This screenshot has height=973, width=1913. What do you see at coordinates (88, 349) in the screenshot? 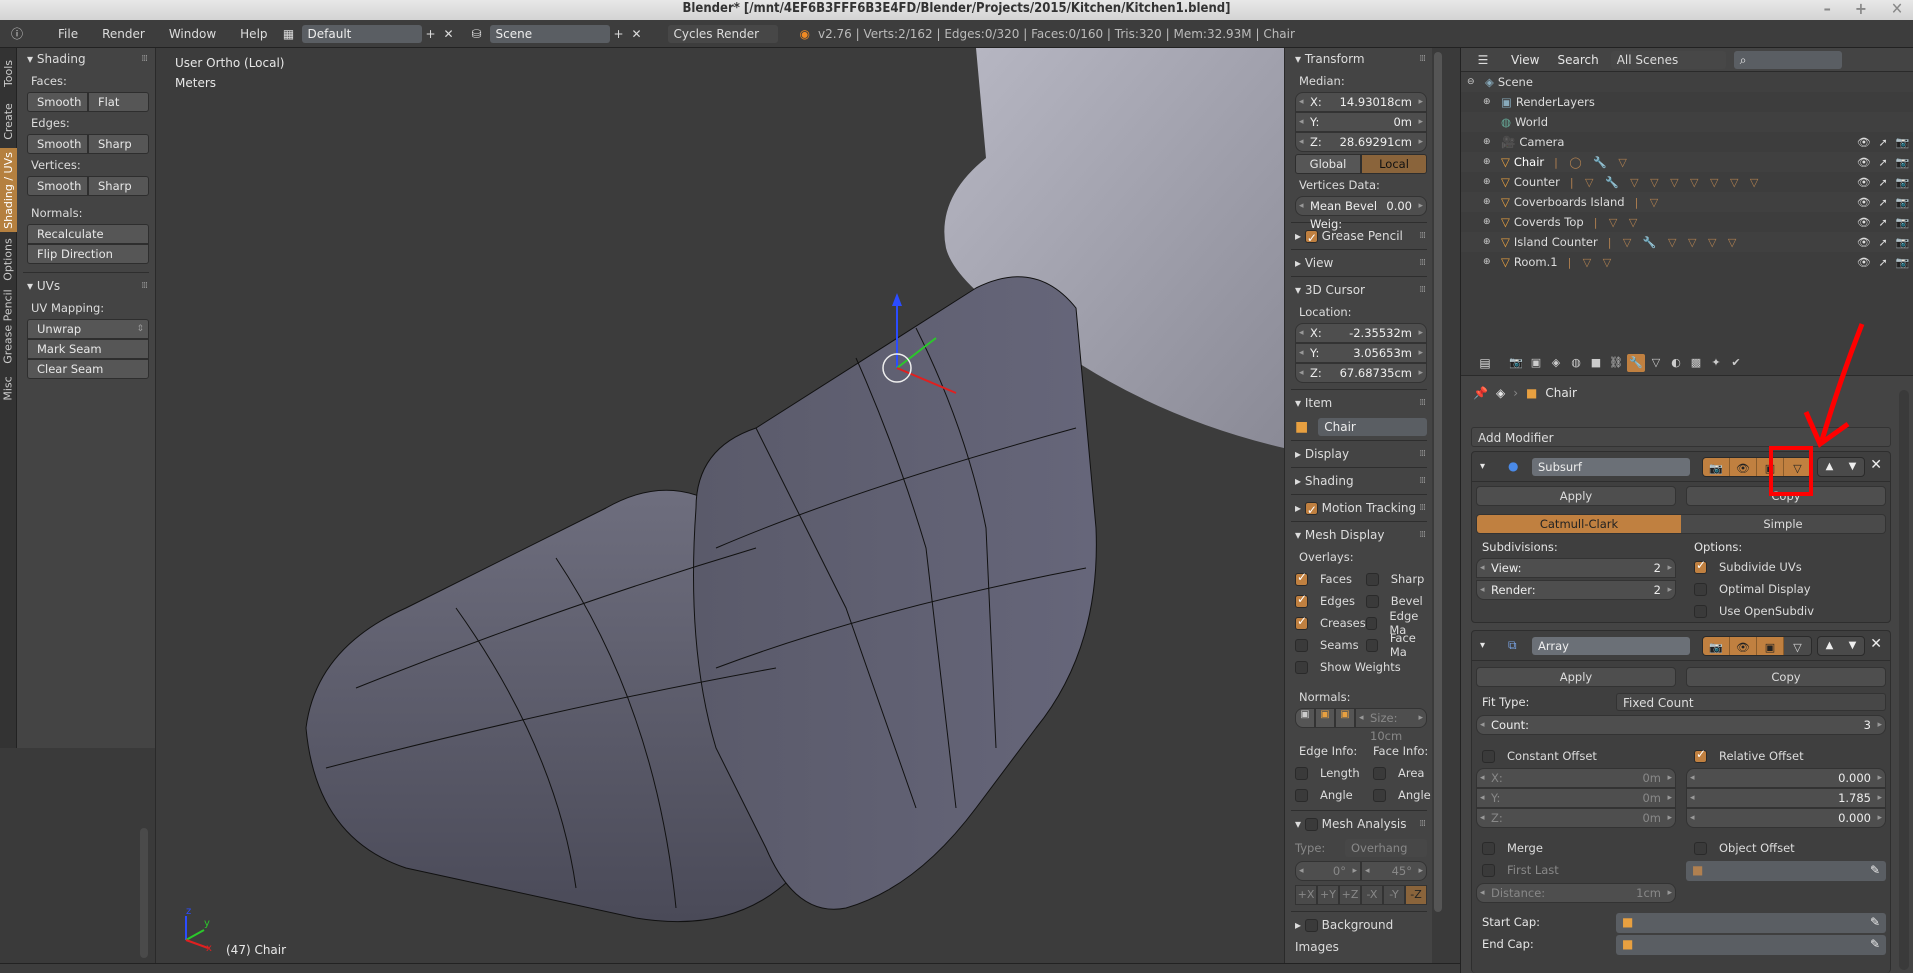
I see `mark-seam-button: Mark Seam` at bounding box center [88, 349].